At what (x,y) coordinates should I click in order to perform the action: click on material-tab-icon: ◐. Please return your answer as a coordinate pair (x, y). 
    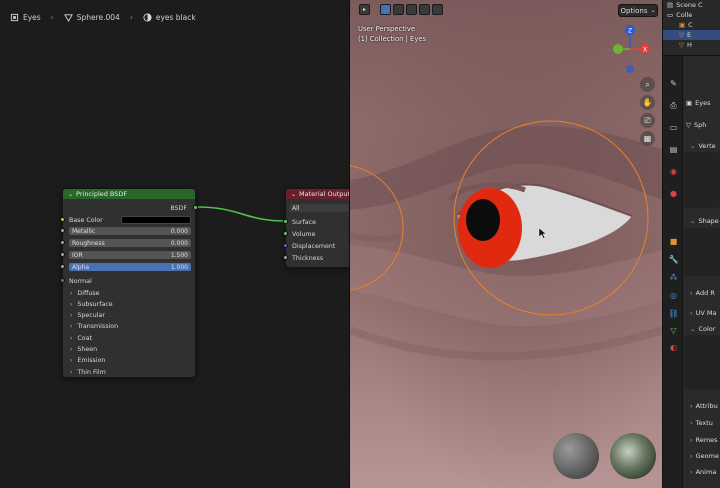
    Looking at the image, I should click on (673, 347).